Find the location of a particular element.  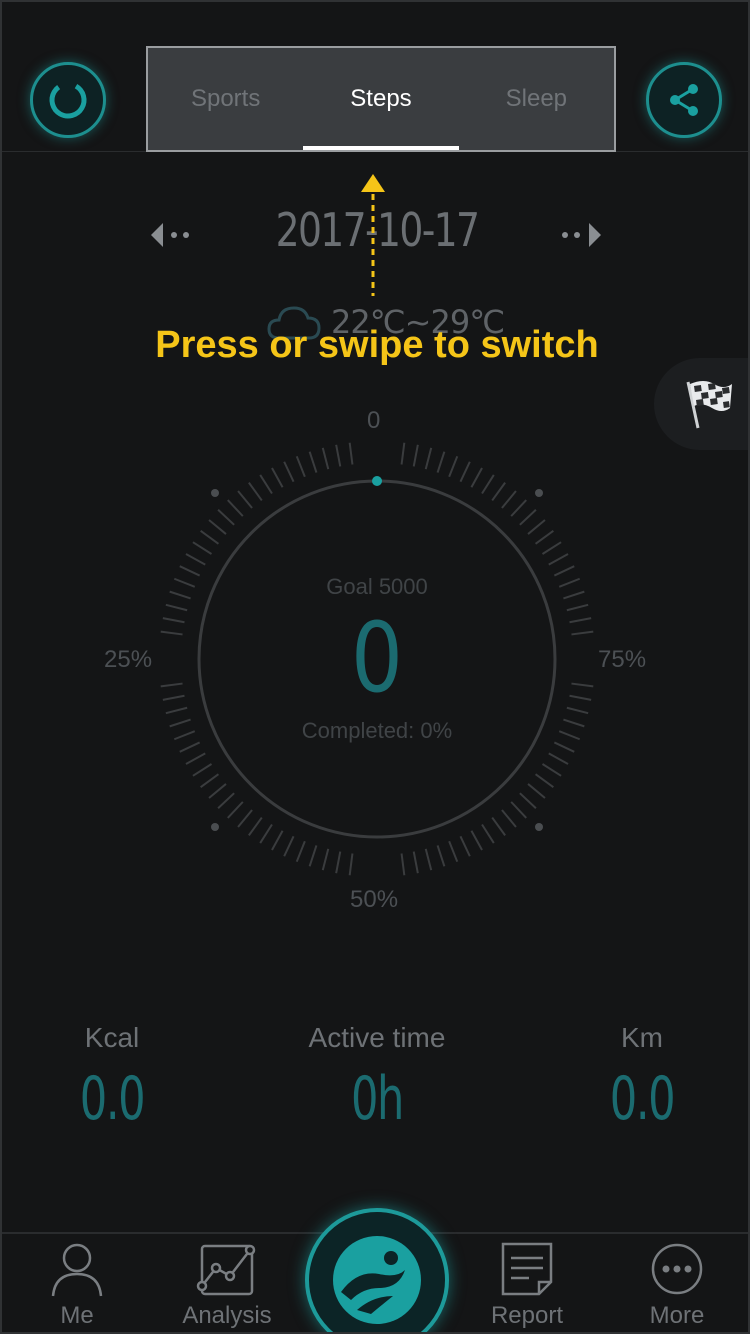

mode-tabs: Sports Steps Sleep is located at coordinates (381, 99).